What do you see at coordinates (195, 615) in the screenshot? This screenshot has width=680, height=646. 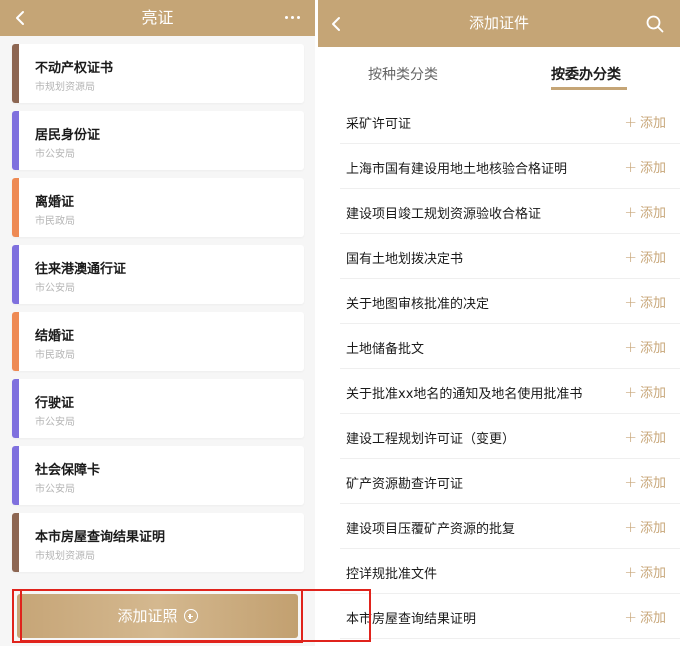 I see `highlight-box` at bounding box center [195, 615].